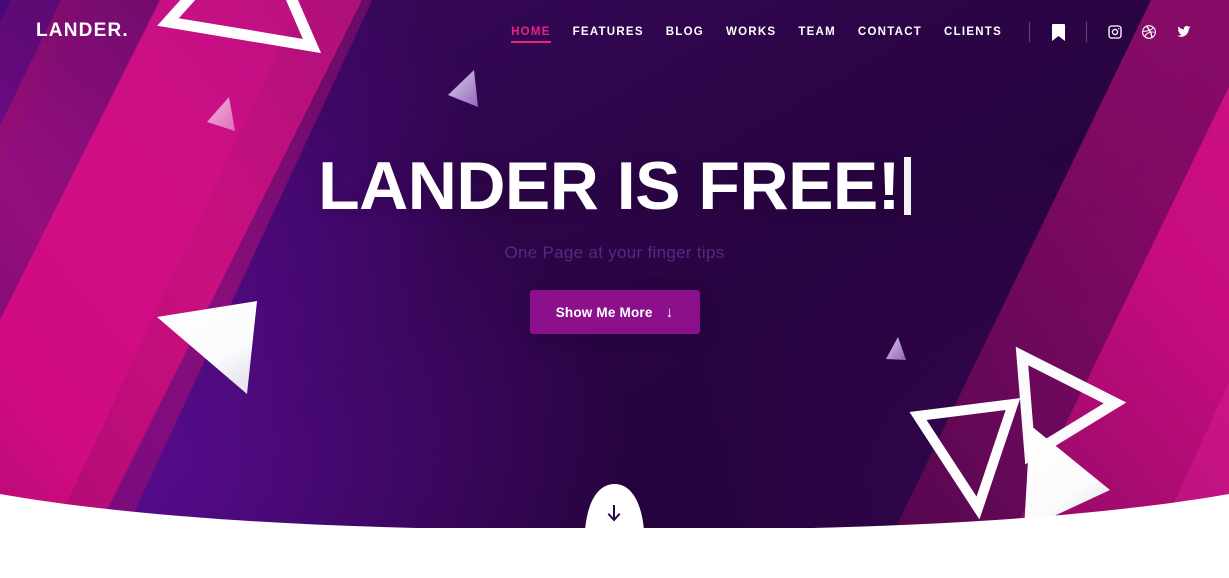  I want to click on nav-item-home: HOME, so click(531, 32).